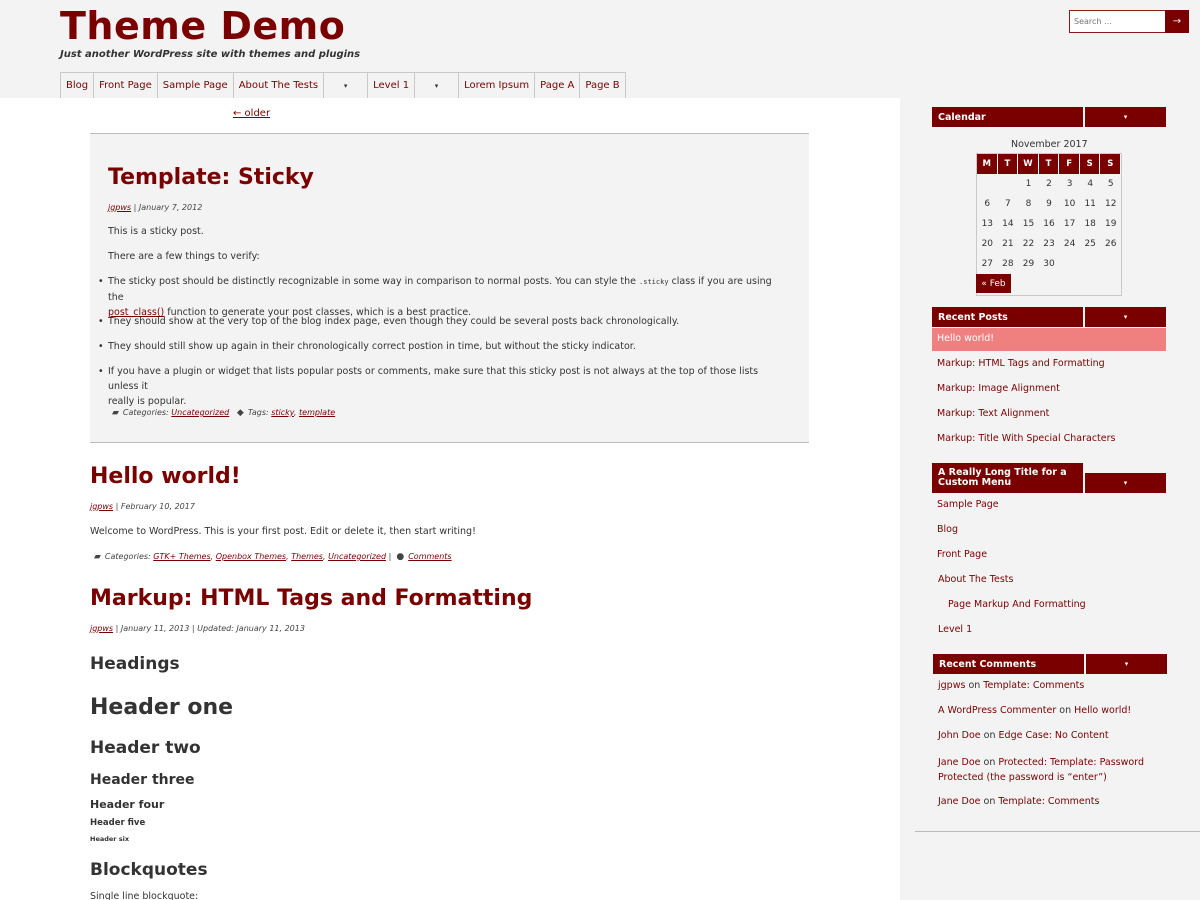  I want to click on widget-title: Recent Posts, so click(1007, 317).